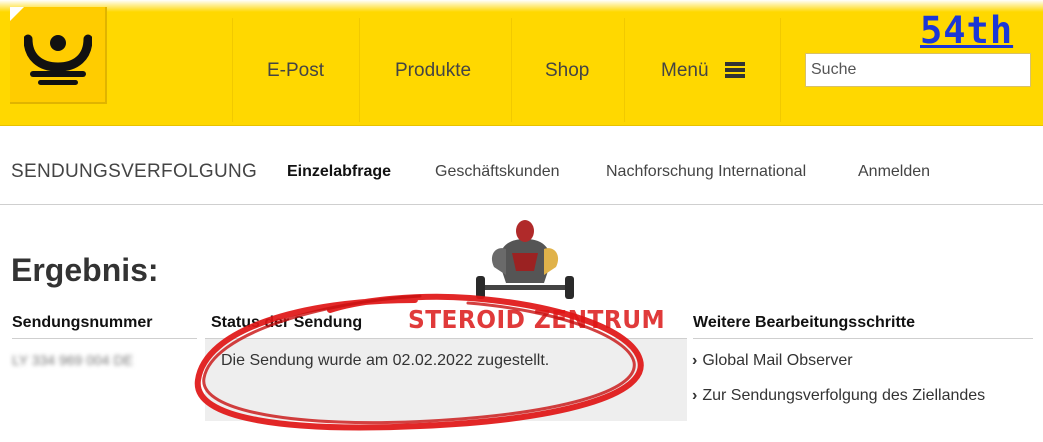 This screenshot has height=442, width=1043. What do you see at coordinates (17, 14) in the screenshot?
I see `logo-corner` at bounding box center [17, 14].